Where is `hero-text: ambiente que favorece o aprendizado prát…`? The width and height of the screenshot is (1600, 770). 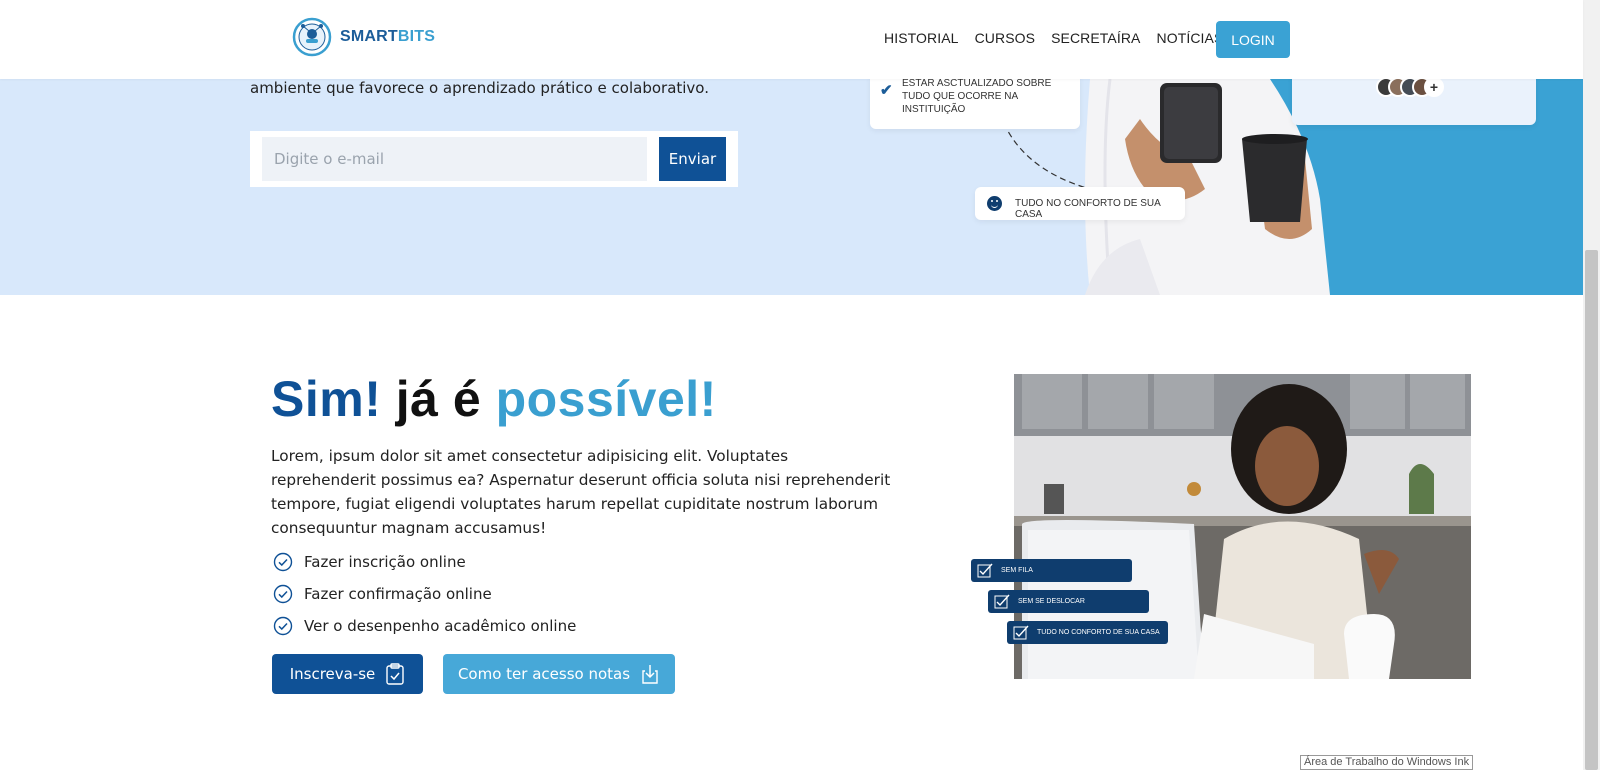 hero-text: ambiente que favorece o aprendizado prát… is located at coordinates (479, 88).